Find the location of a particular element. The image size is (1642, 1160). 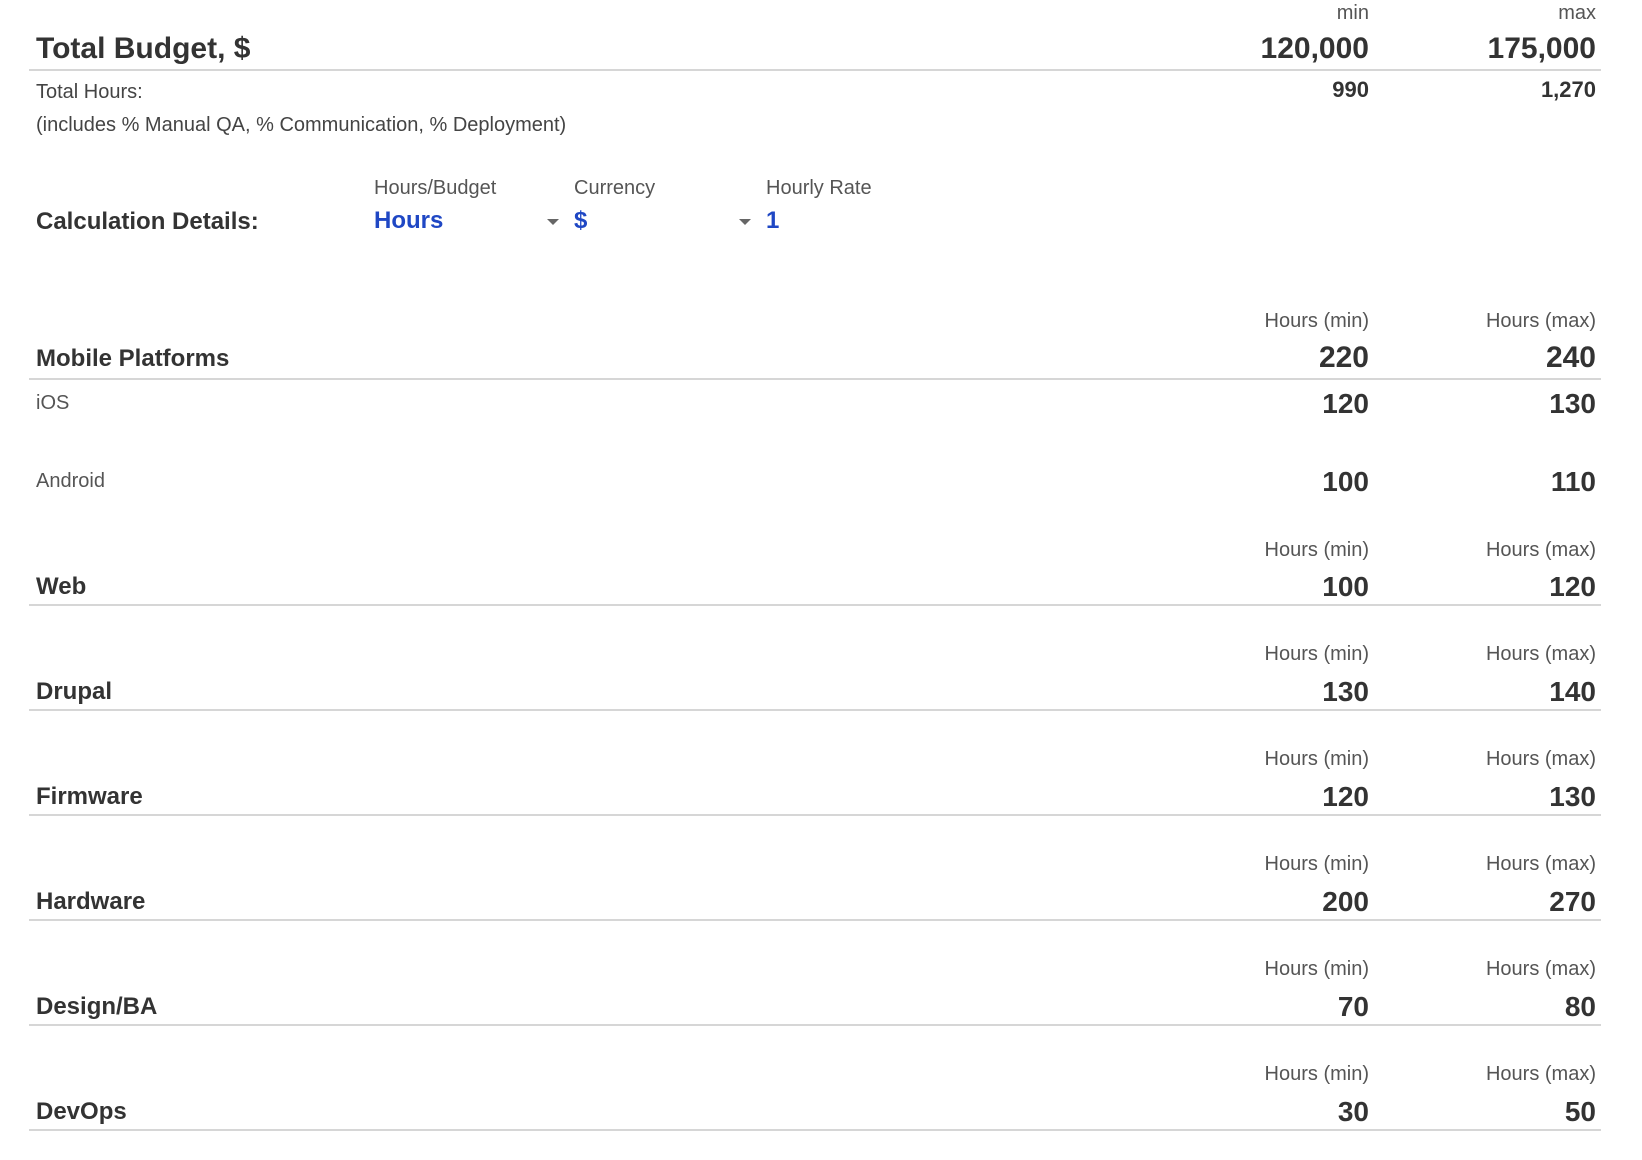

total-hours-min: 990 is located at coordinates (1350, 89).